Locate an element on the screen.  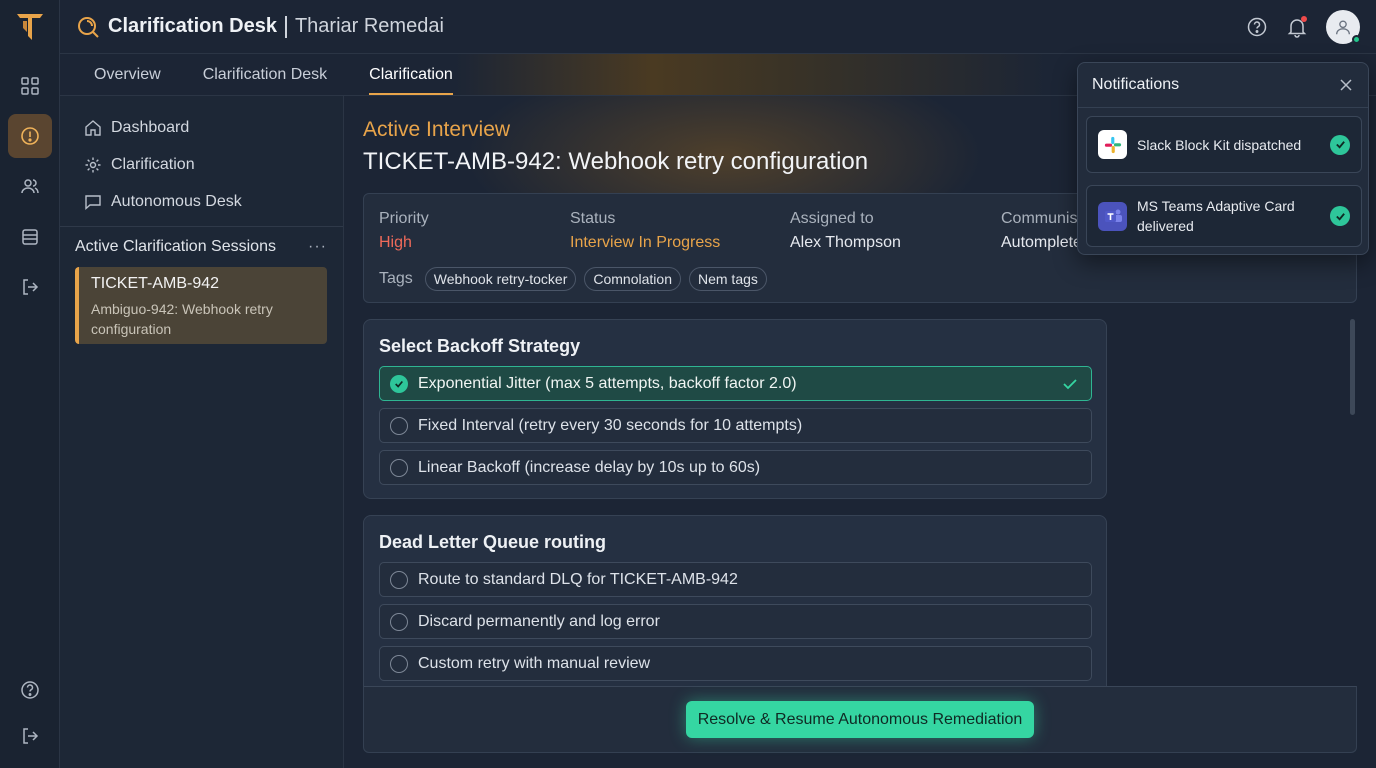
sidebar-nav: Dashboard Clarification Autonomous Desk is located at coordinates (201, 161).